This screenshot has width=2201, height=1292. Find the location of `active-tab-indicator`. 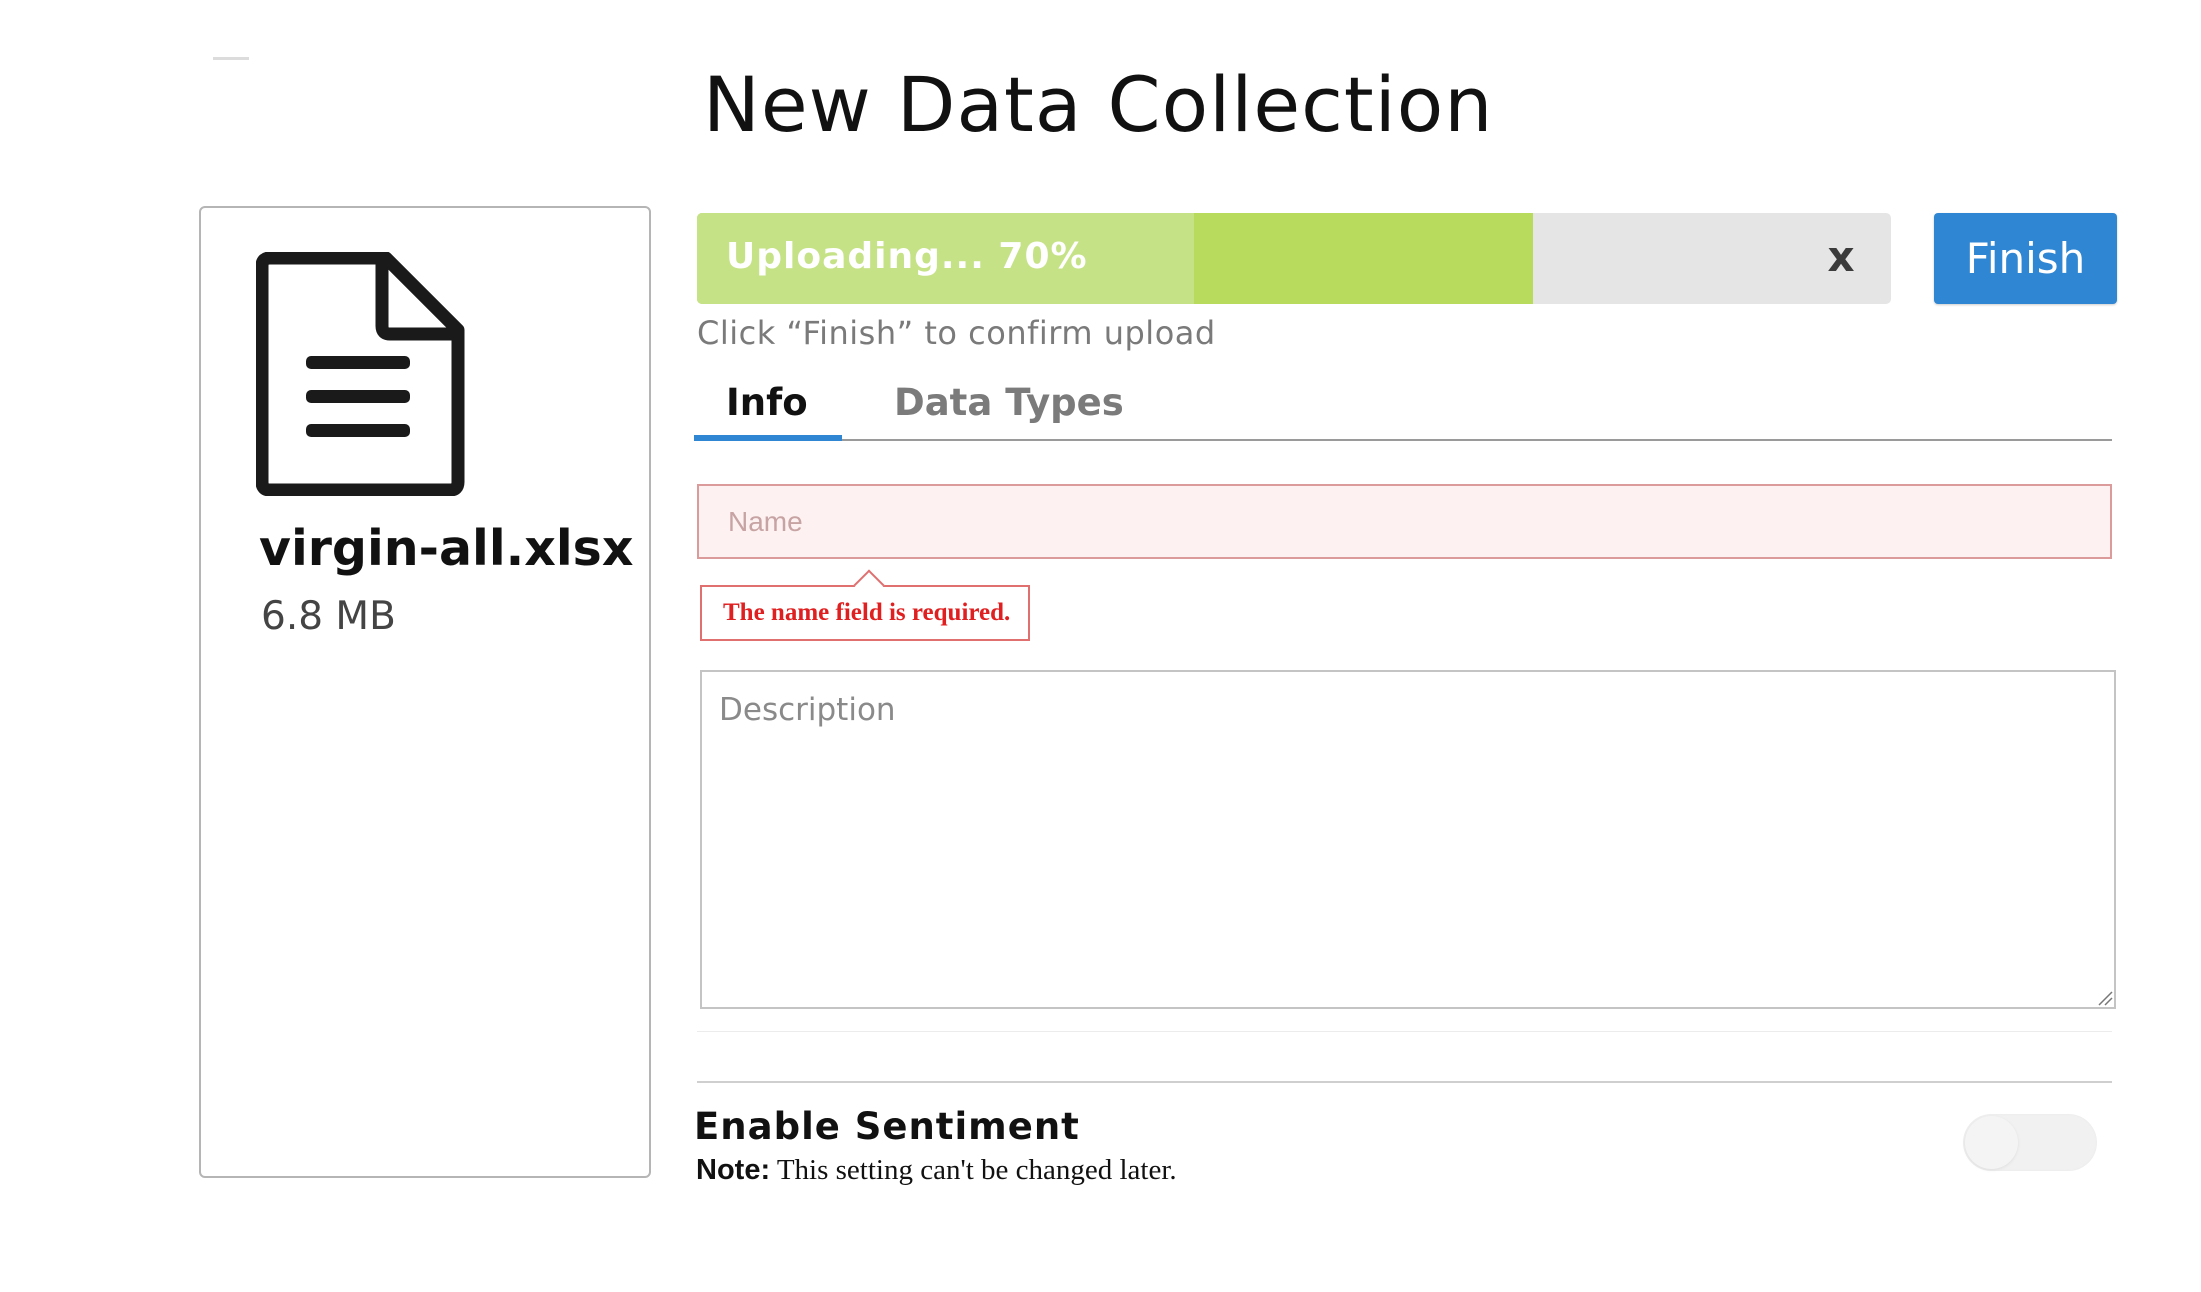

active-tab-indicator is located at coordinates (768, 438).